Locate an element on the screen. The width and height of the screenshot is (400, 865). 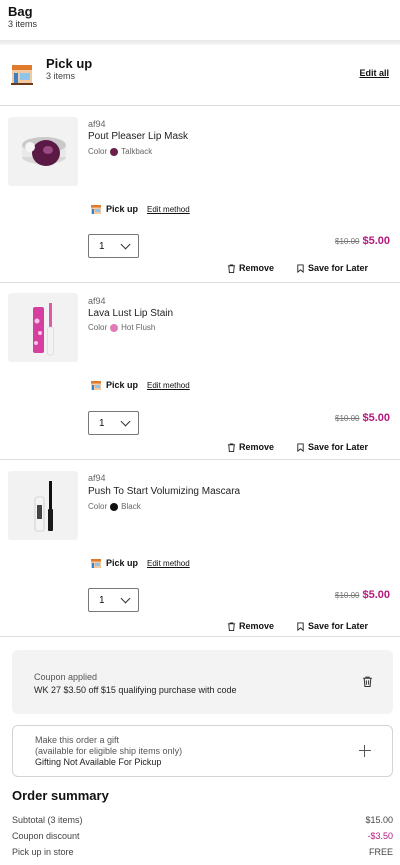
pickup-title: Pick up is located at coordinates (69, 63).